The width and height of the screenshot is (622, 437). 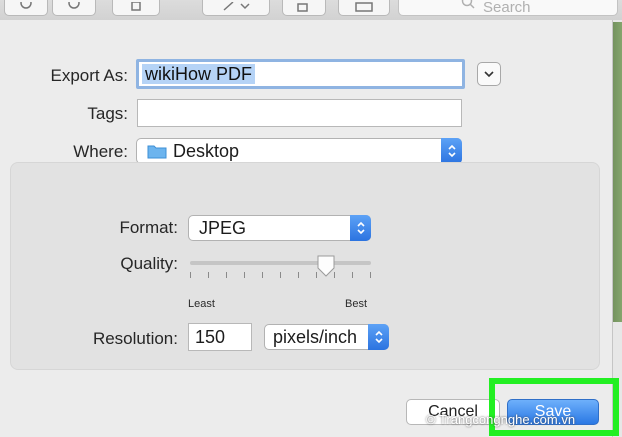 What do you see at coordinates (451, 151) in the screenshot?
I see `where-stepper-icon` at bounding box center [451, 151].